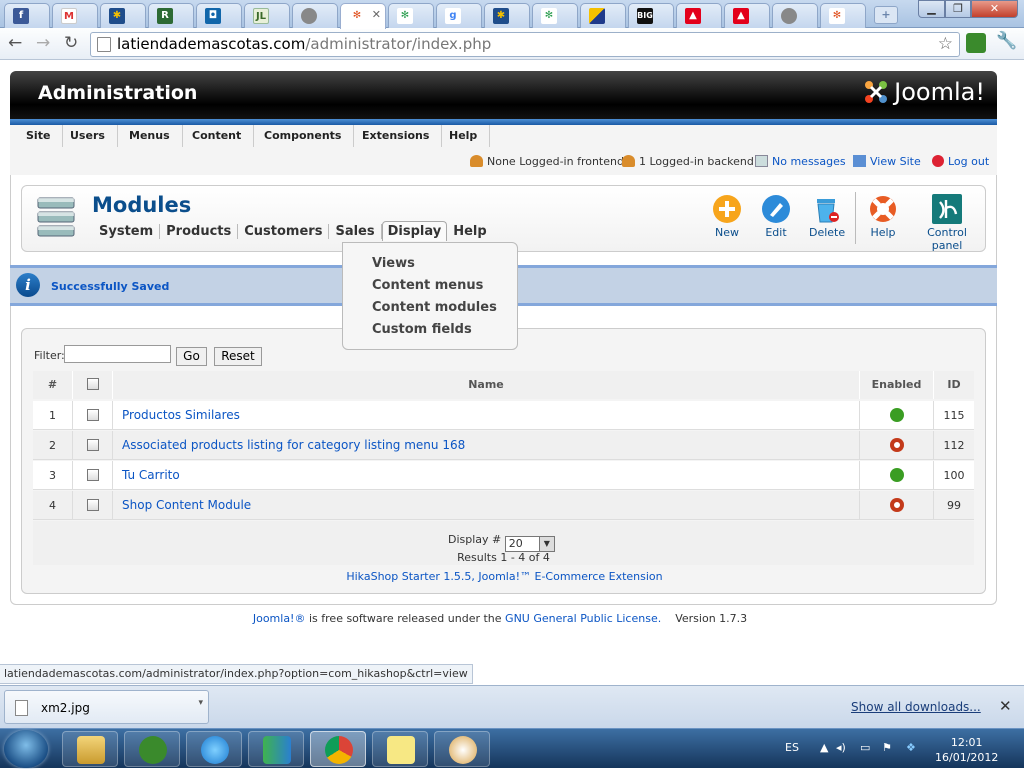 Image resolution: width=1024 pixels, height=769 pixels. What do you see at coordinates (284, 231) in the screenshot?
I see `subnav-customers: Customers` at bounding box center [284, 231].